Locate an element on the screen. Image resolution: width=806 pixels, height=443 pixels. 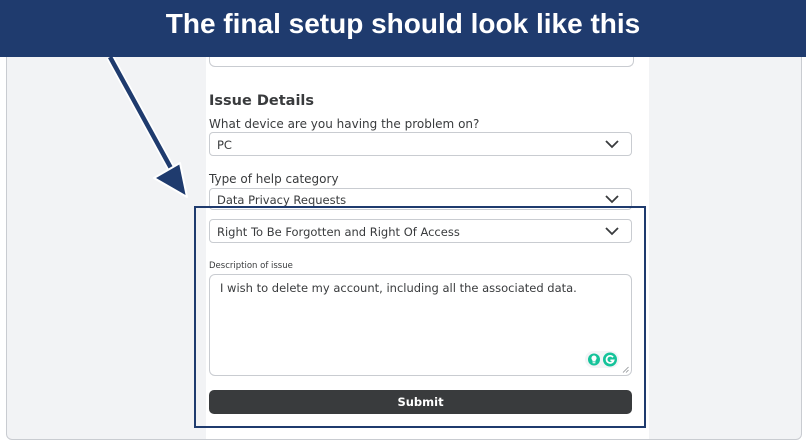
banner-title: The final setup should look like this is located at coordinates (403, 23).